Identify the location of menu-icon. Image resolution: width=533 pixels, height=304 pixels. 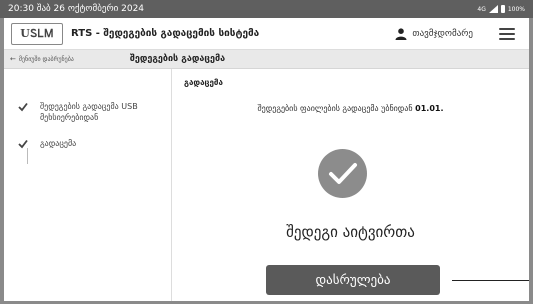
(507, 34).